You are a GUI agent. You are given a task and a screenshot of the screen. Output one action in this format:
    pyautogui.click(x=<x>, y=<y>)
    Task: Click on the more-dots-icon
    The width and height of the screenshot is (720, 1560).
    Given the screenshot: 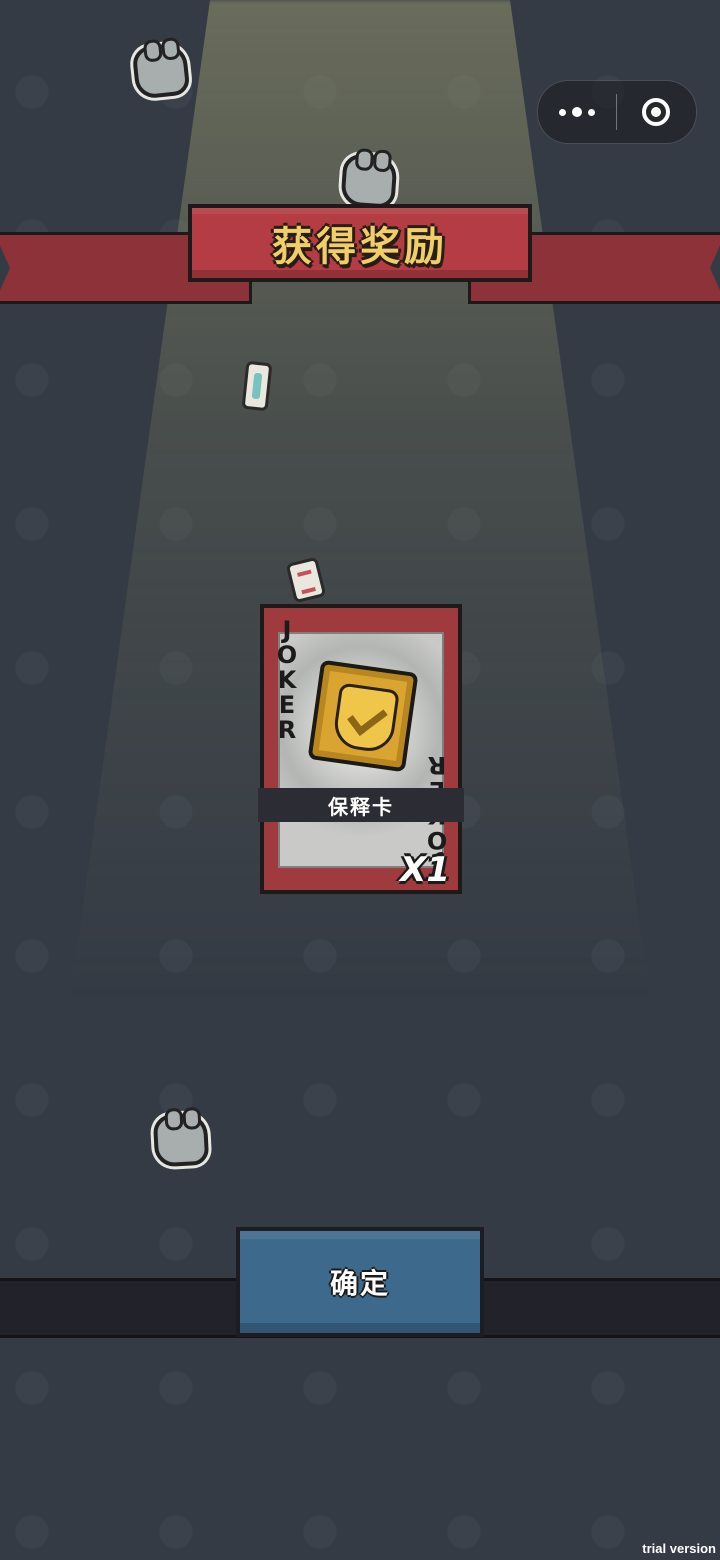 What is the action you would take?
    pyautogui.click(x=577, y=112)
    